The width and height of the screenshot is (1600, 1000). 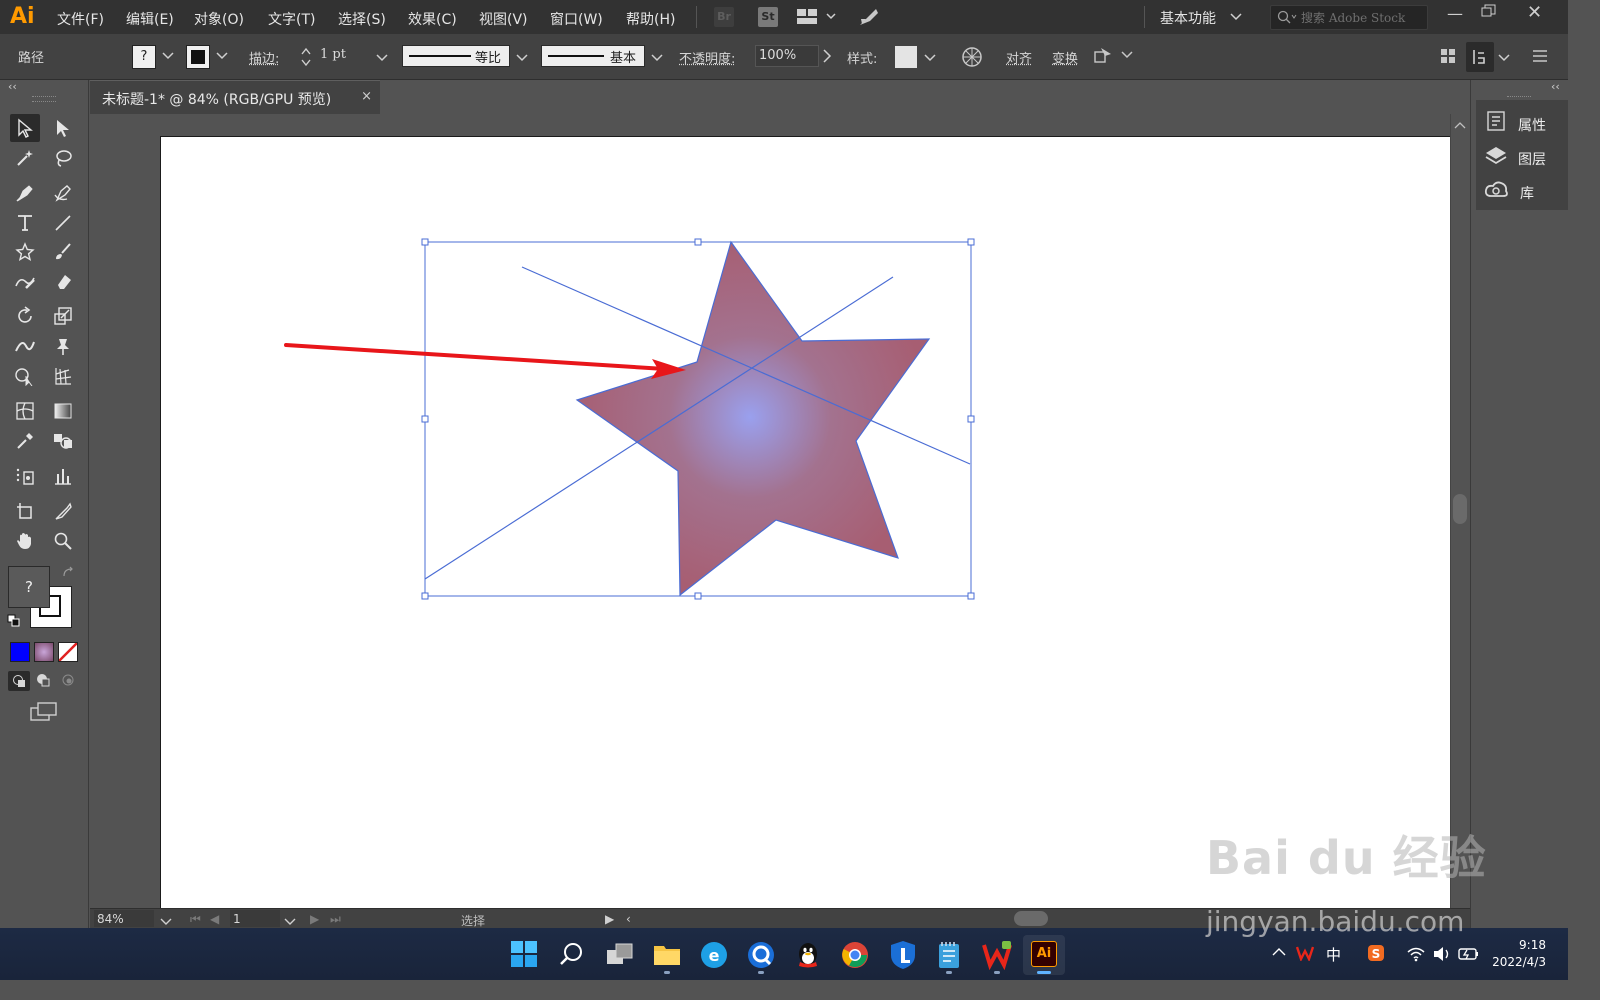 I want to click on fill-swatch: ?, so click(x=144, y=57).